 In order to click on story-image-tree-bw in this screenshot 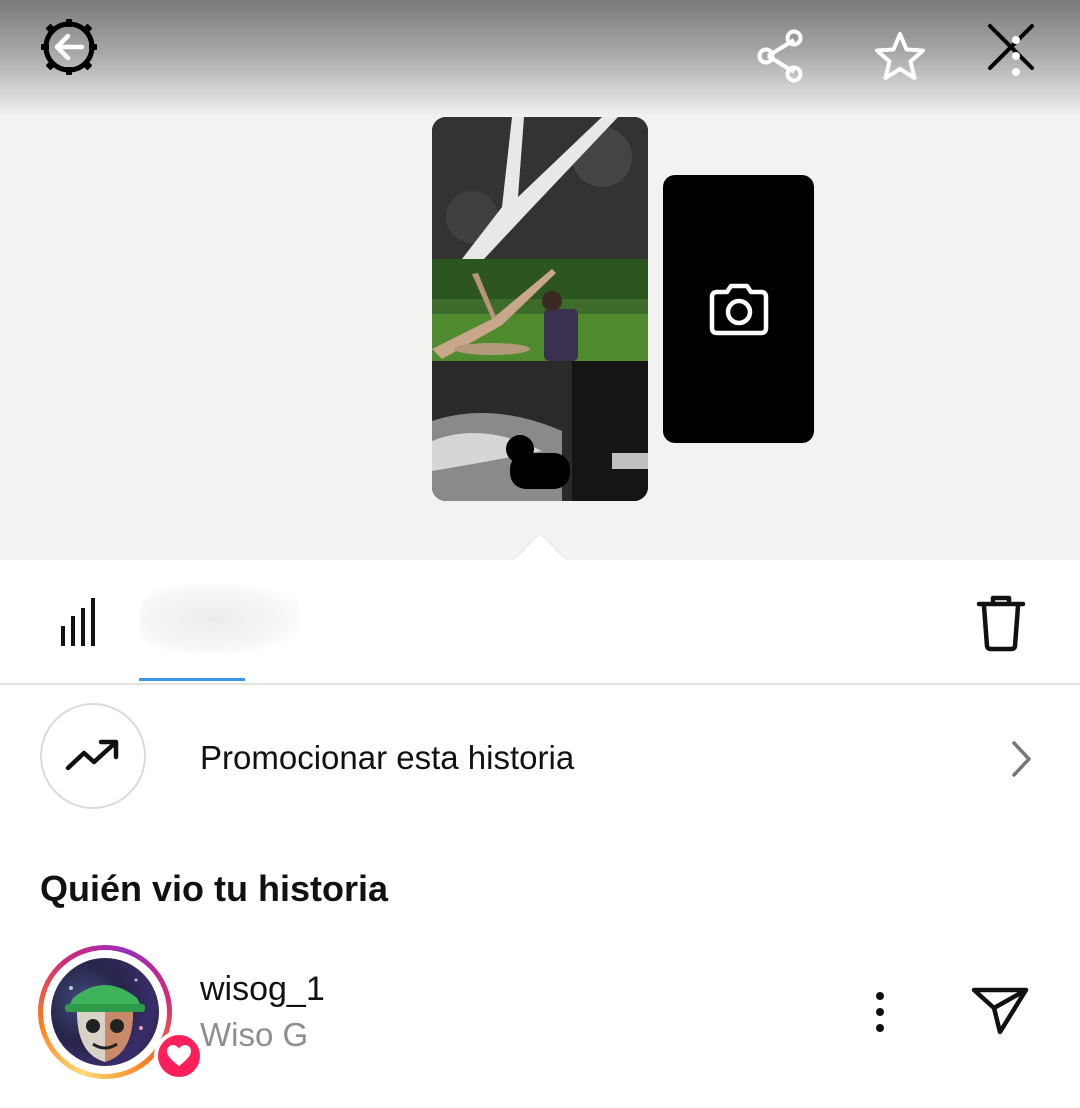, I will do `click(540, 188)`.